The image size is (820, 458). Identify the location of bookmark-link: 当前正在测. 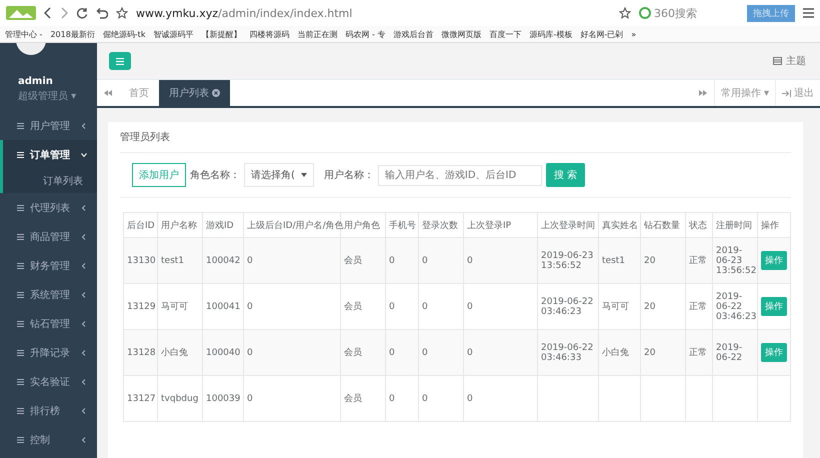
(317, 34).